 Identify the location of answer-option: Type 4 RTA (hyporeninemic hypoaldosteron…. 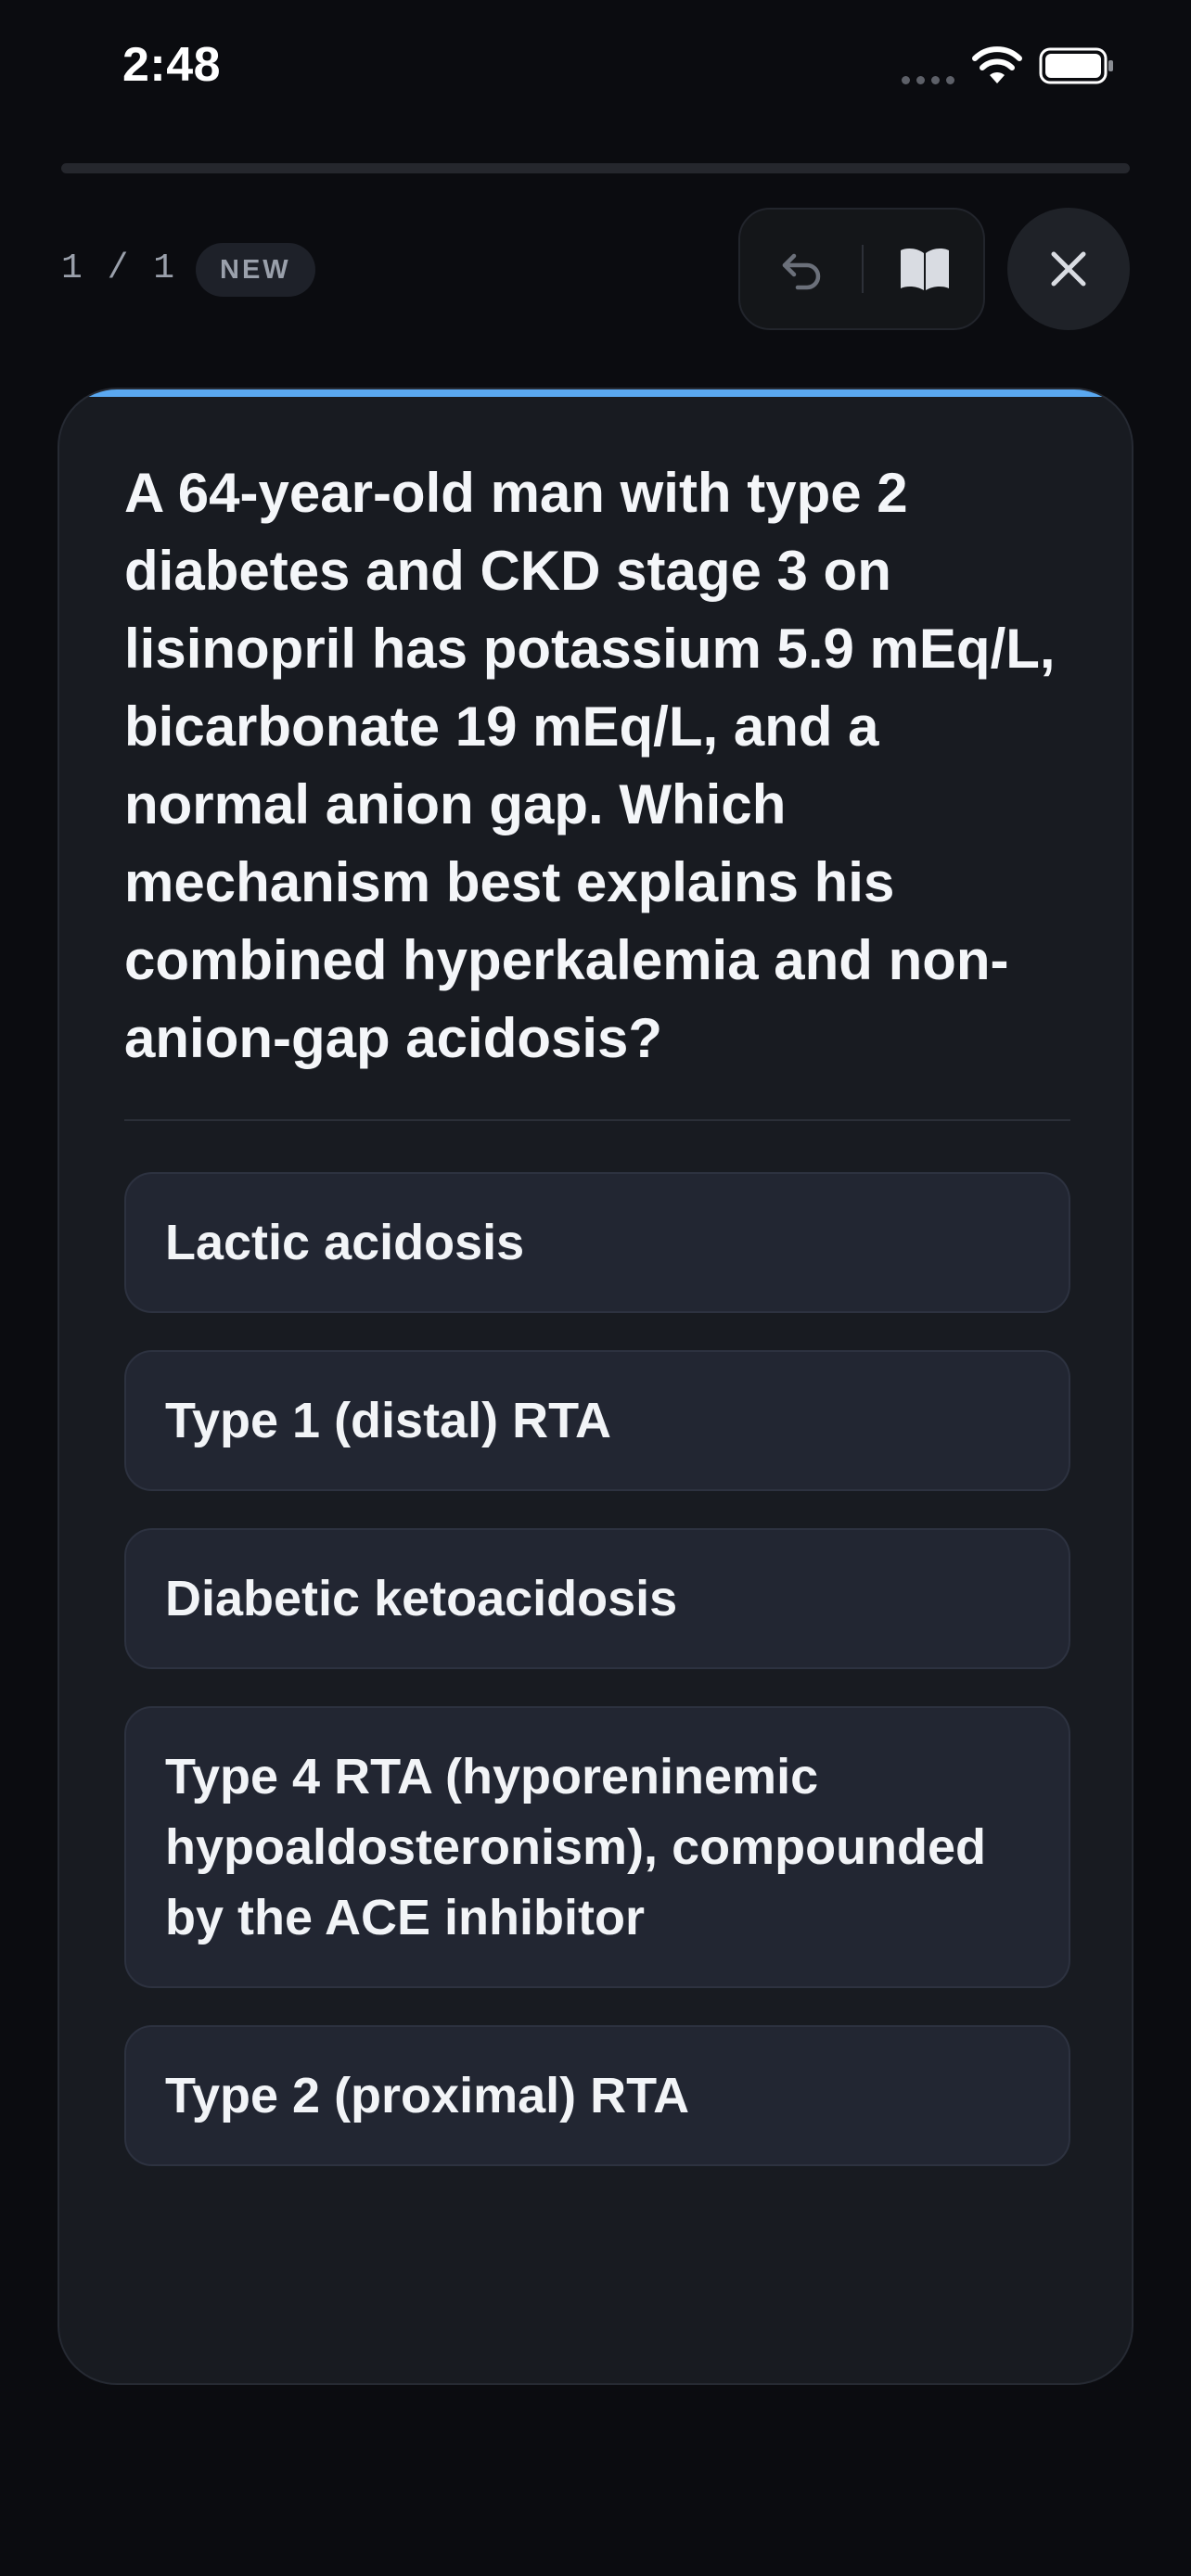
(597, 1847).